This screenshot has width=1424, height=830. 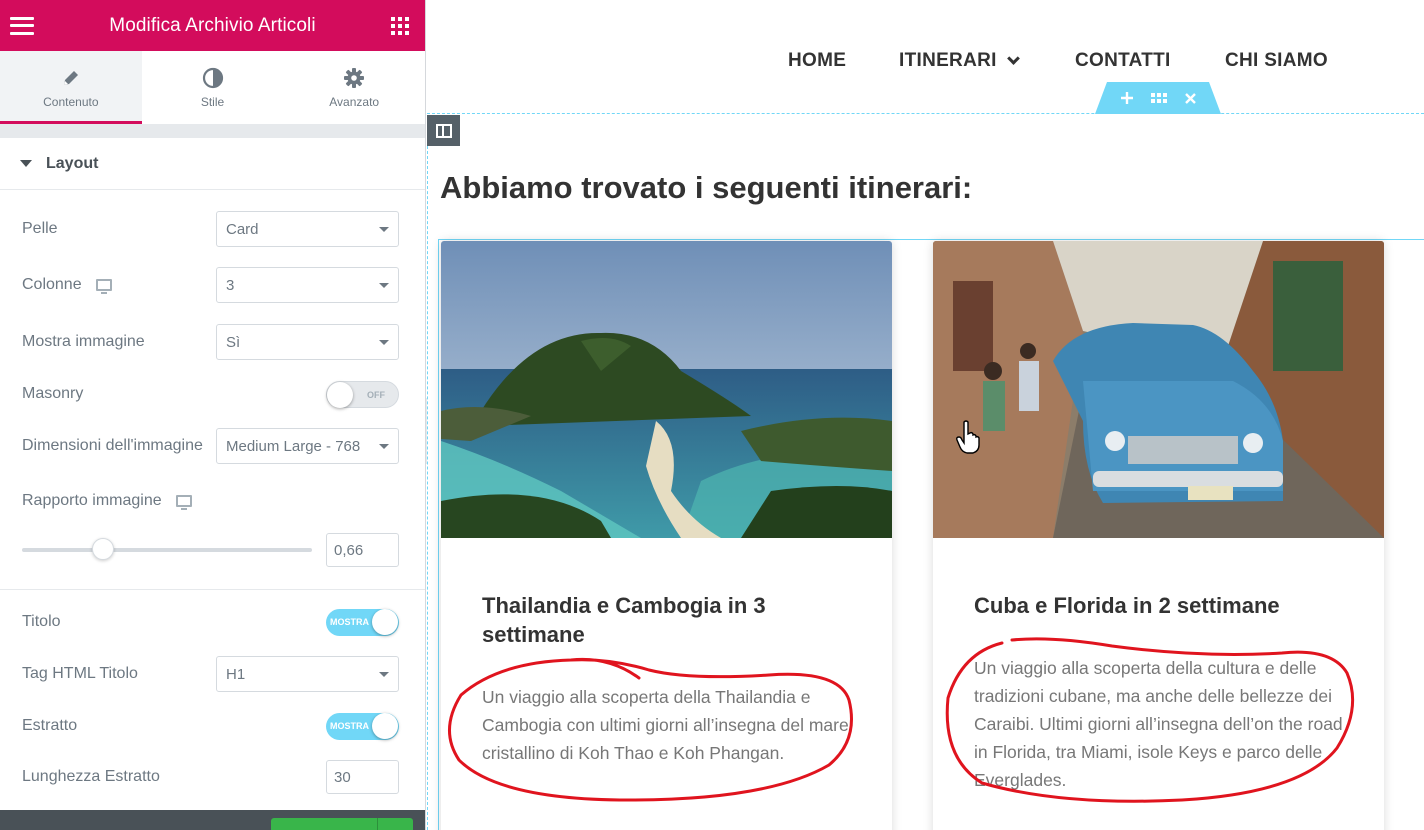 I want to click on tag-html-select: H1, so click(x=307, y=674).